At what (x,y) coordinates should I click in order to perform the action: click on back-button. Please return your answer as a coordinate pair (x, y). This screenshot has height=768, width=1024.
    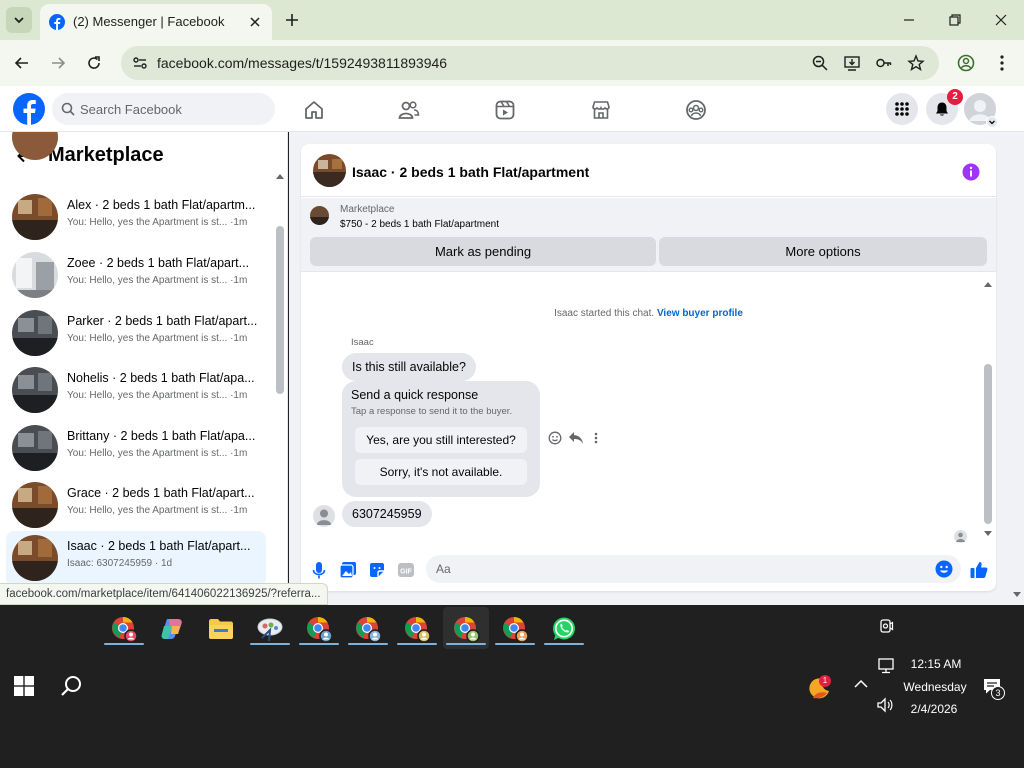
    Looking at the image, I should click on (22, 63).